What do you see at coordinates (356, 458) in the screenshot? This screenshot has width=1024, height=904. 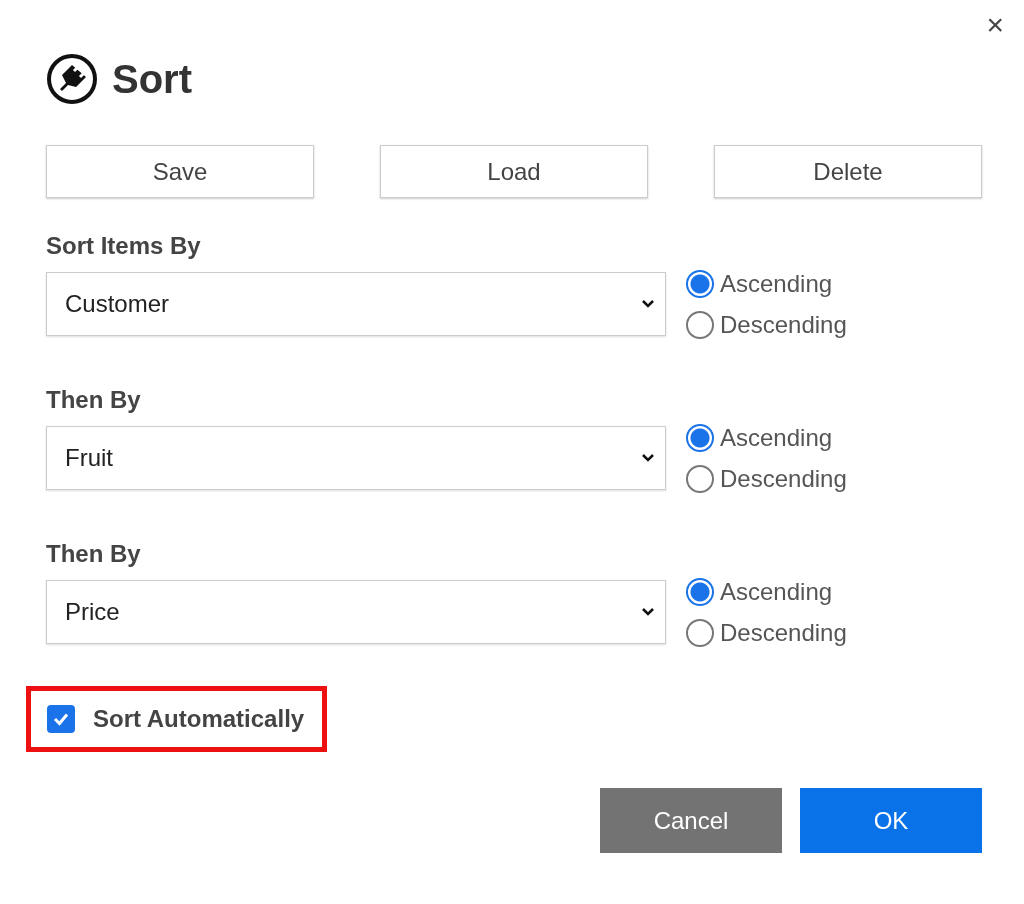 I see `sort-dropdown: Fruit` at bounding box center [356, 458].